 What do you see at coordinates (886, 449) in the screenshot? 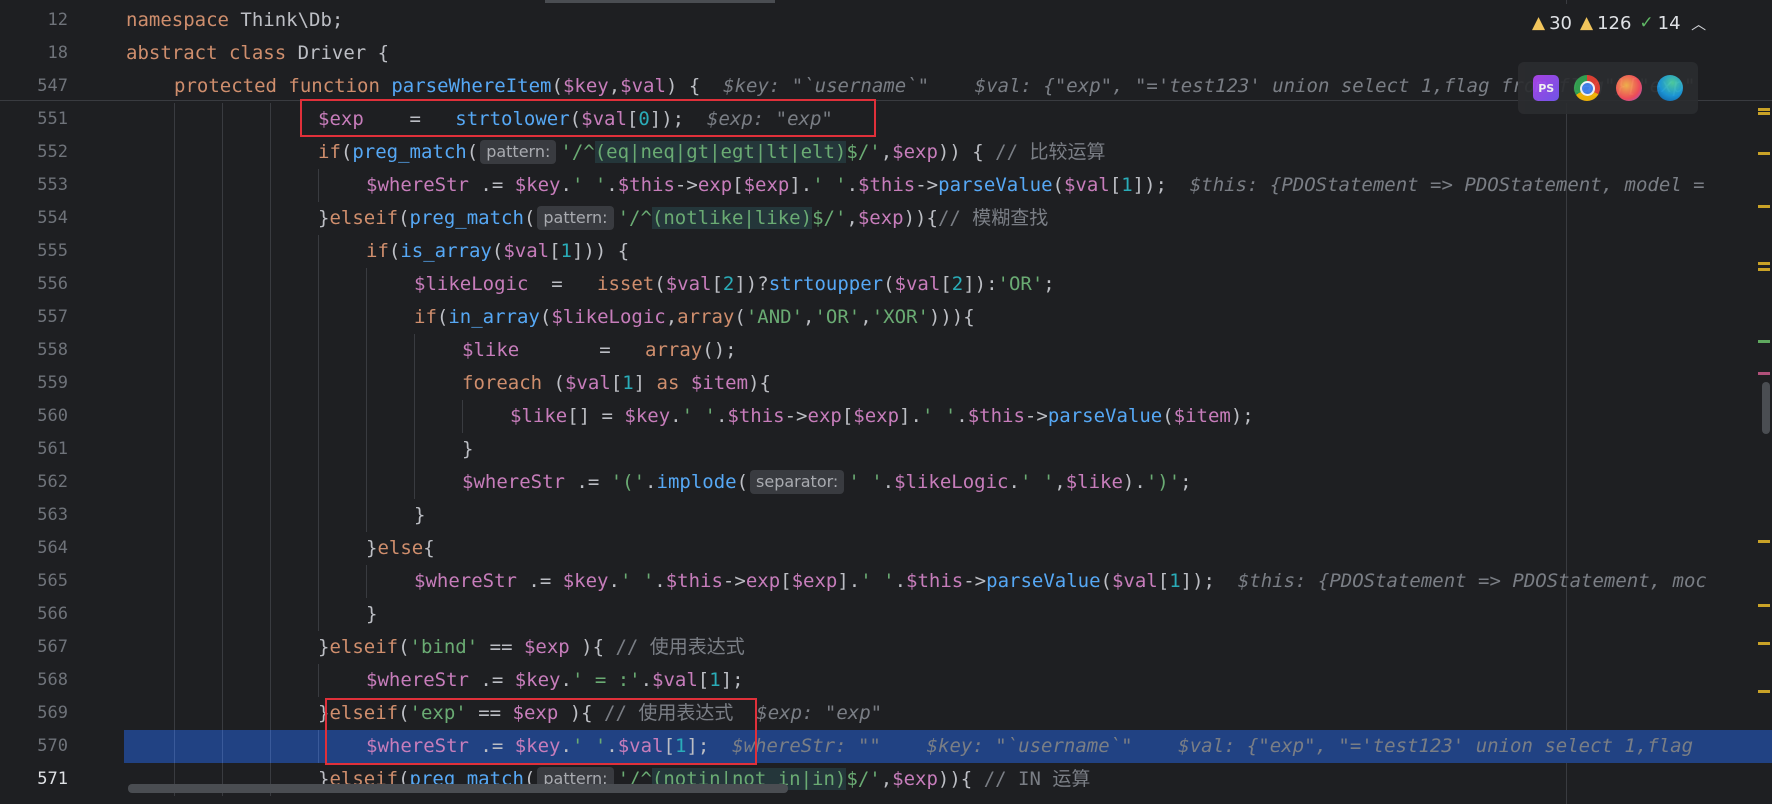
I see `code-line: 561}` at bounding box center [886, 449].